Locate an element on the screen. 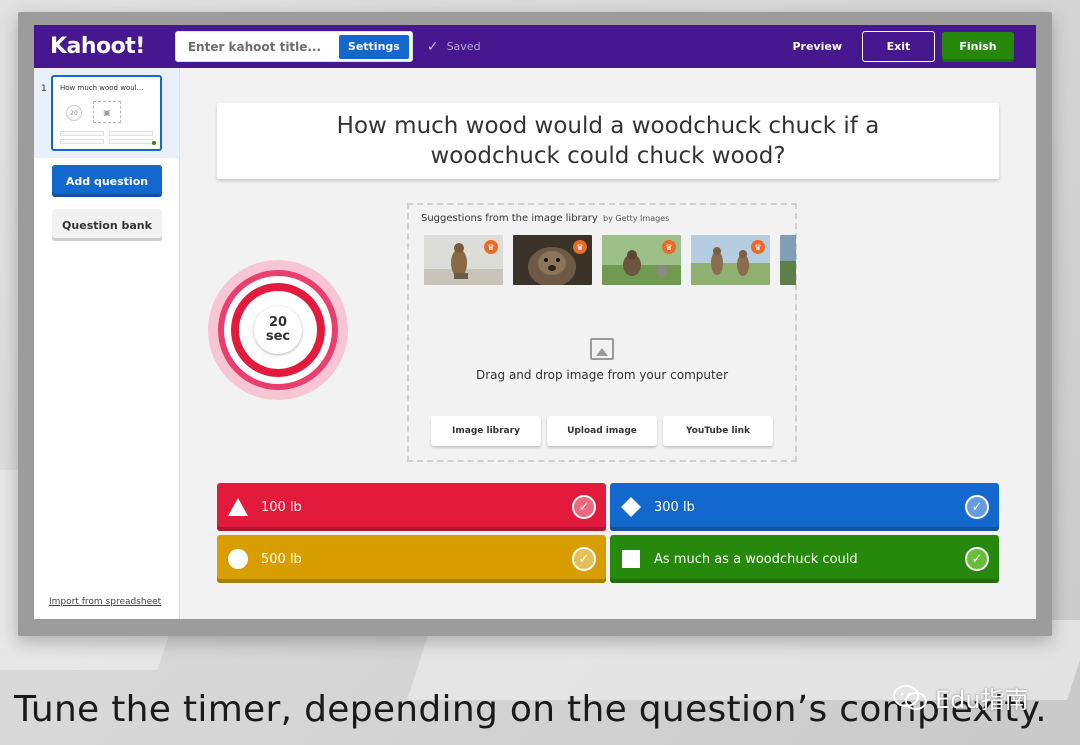 This screenshot has width=1080, height=745. slide-thumbnail: How much wood woul... 20 ▣ is located at coordinates (106, 113).